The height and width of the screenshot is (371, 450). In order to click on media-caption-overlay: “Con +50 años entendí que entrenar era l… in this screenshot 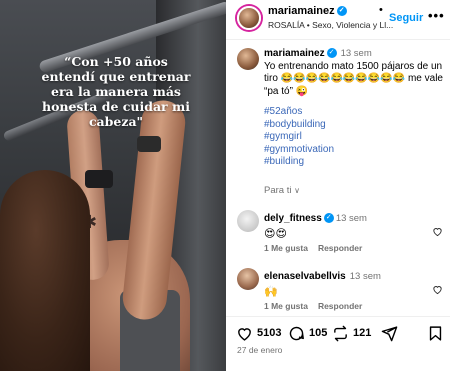, I will do `click(116, 91)`.